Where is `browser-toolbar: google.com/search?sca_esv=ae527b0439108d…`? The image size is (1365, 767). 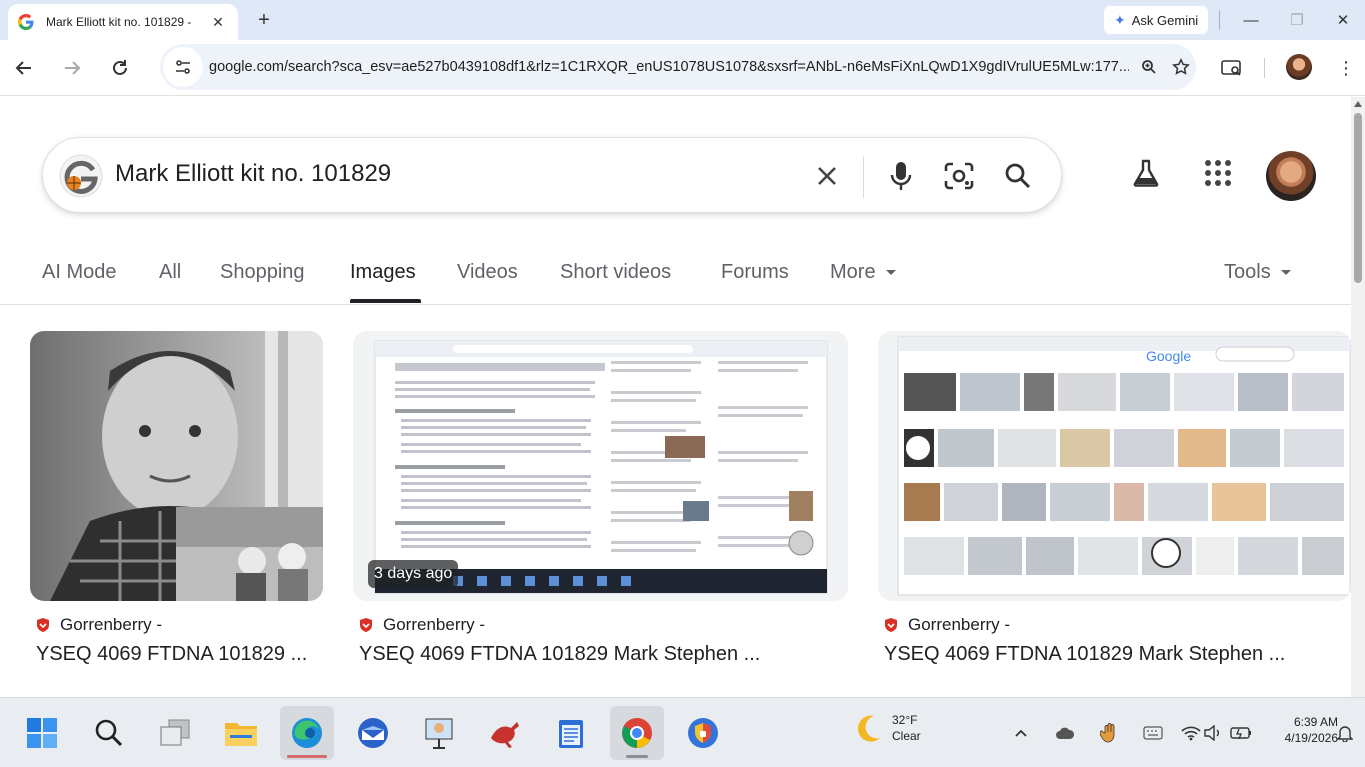 browser-toolbar: google.com/search?sca_esv=ae527b0439108d… is located at coordinates (682, 68).